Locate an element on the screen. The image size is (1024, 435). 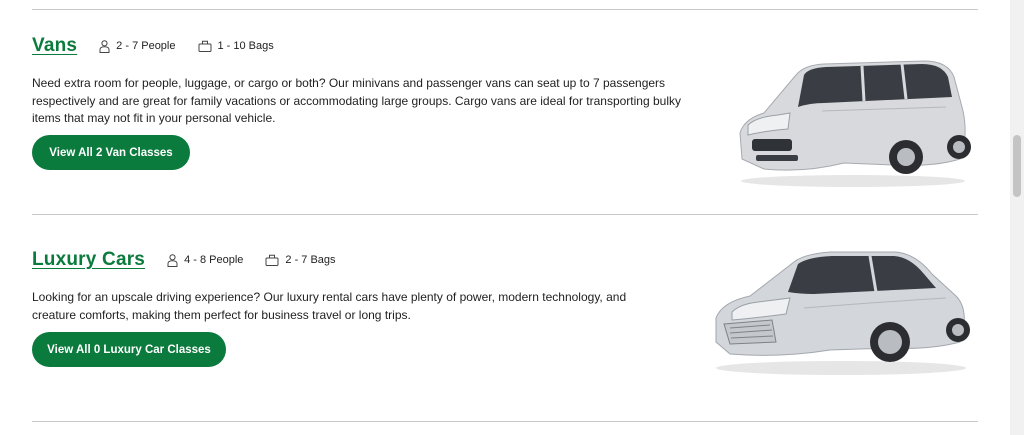
bag-capacity-text: 1 - 10 Bags is located at coordinates (245, 46).